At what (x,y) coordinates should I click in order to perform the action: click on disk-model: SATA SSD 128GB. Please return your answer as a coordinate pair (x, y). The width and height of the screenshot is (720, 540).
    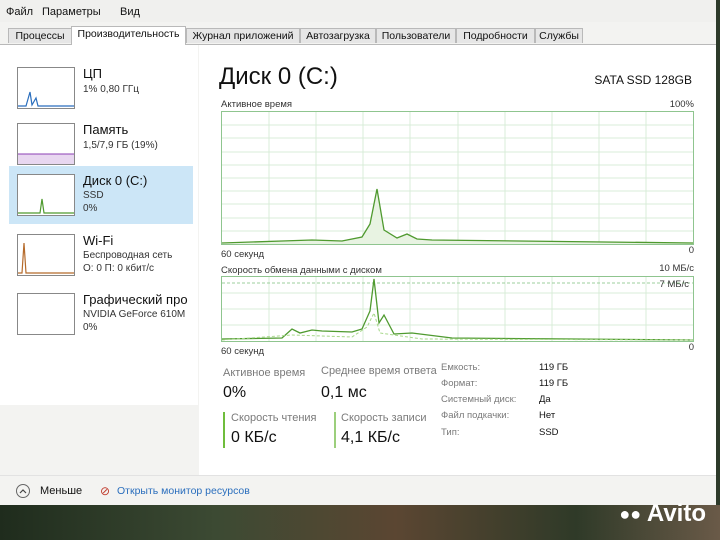
    Looking at the image, I should click on (643, 80).